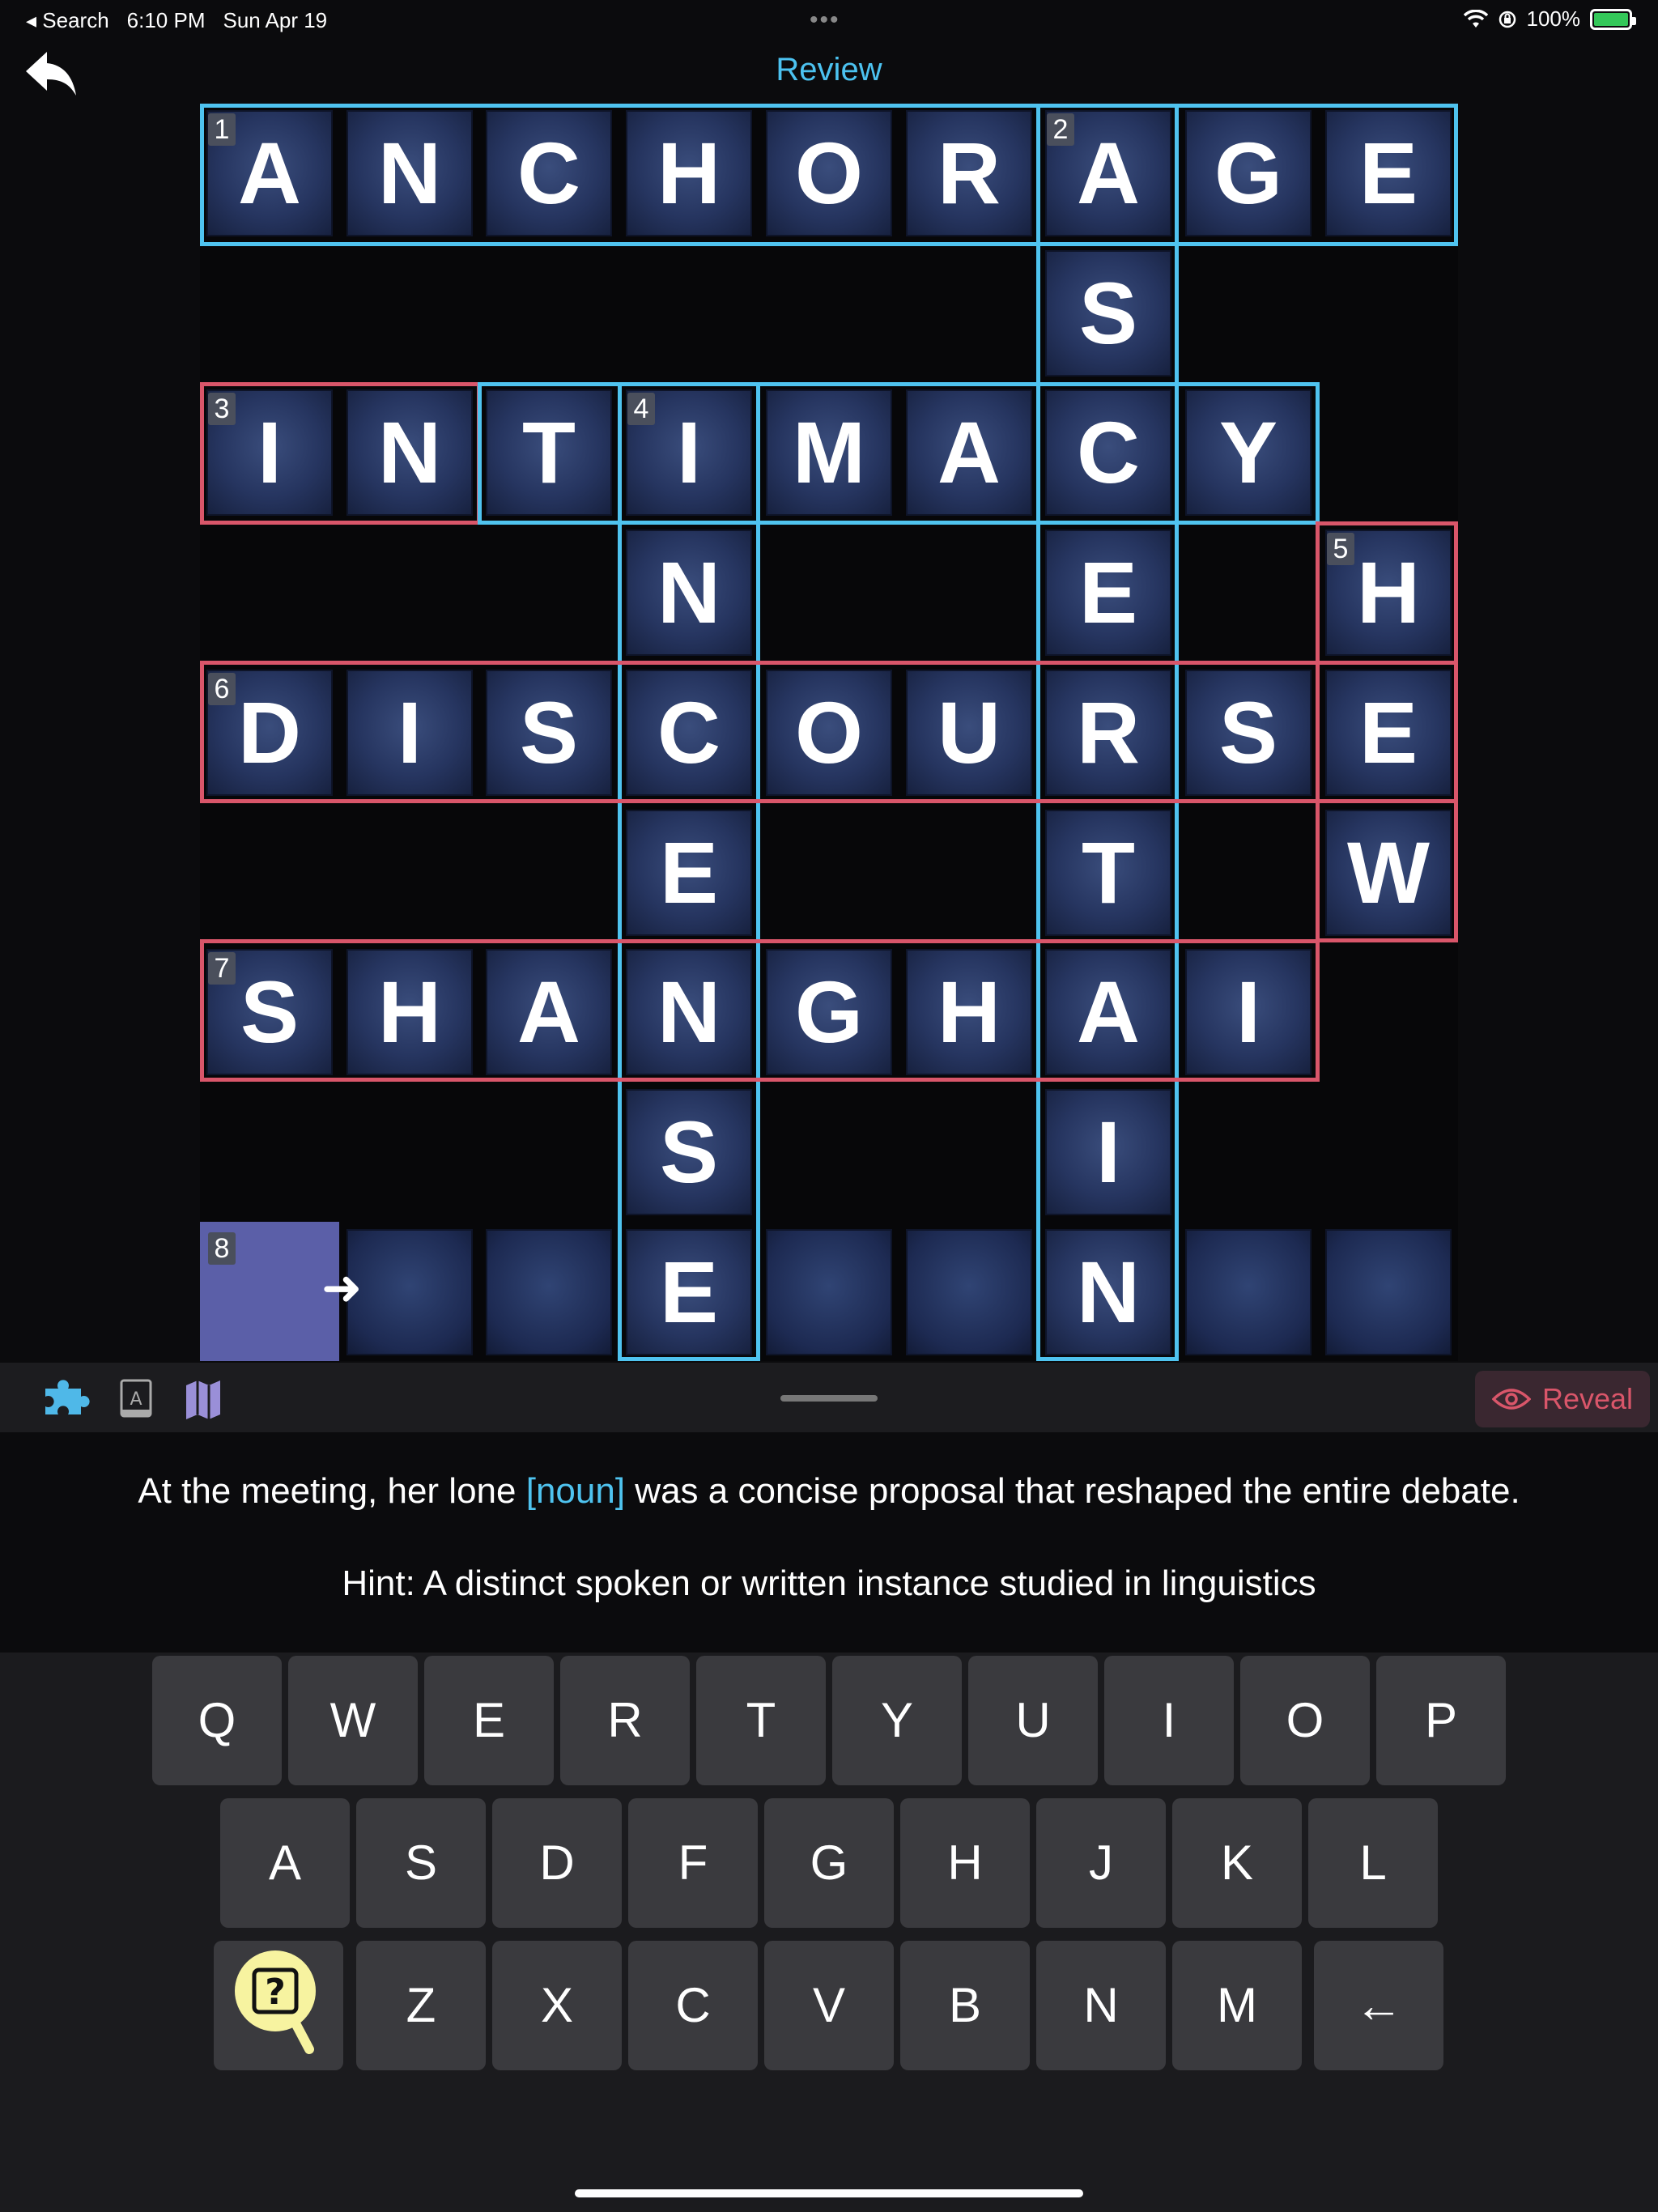 The width and height of the screenshot is (1658, 2212). What do you see at coordinates (1378, 2006) in the screenshot?
I see `backspace-key: ←` at bounding box center [1378, 2006].